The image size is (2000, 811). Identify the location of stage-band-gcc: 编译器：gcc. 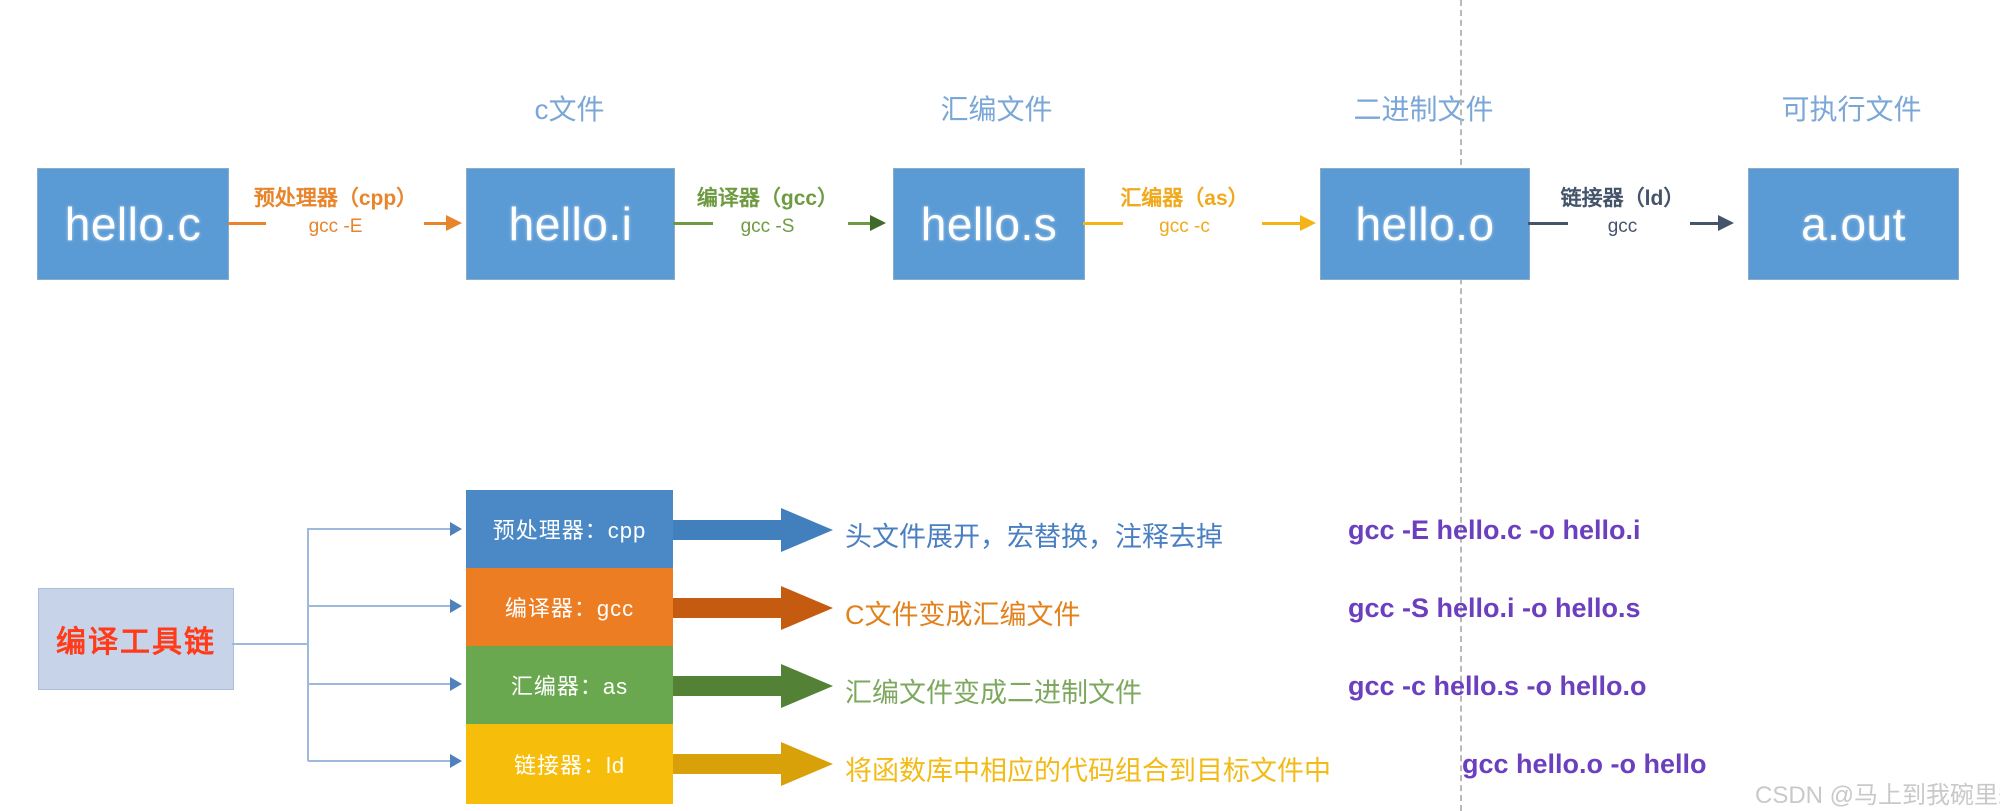
(569, 607).